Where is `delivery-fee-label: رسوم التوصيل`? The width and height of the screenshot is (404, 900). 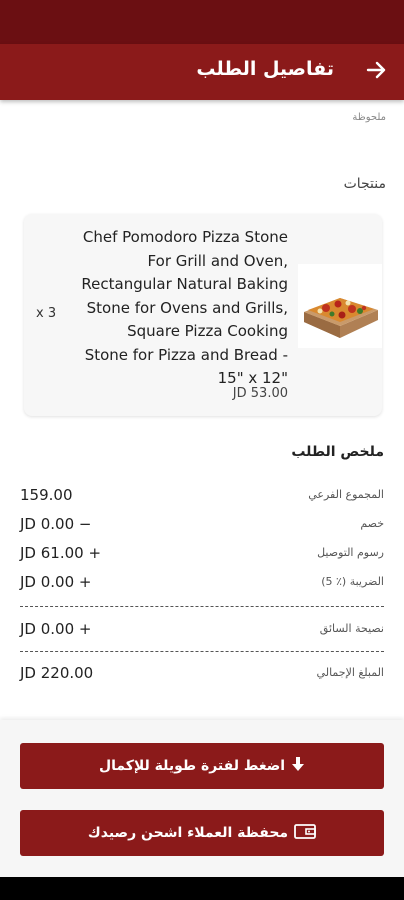
delivery-fee-label: رسوم التوصيل is located at coordinates (350, 552).